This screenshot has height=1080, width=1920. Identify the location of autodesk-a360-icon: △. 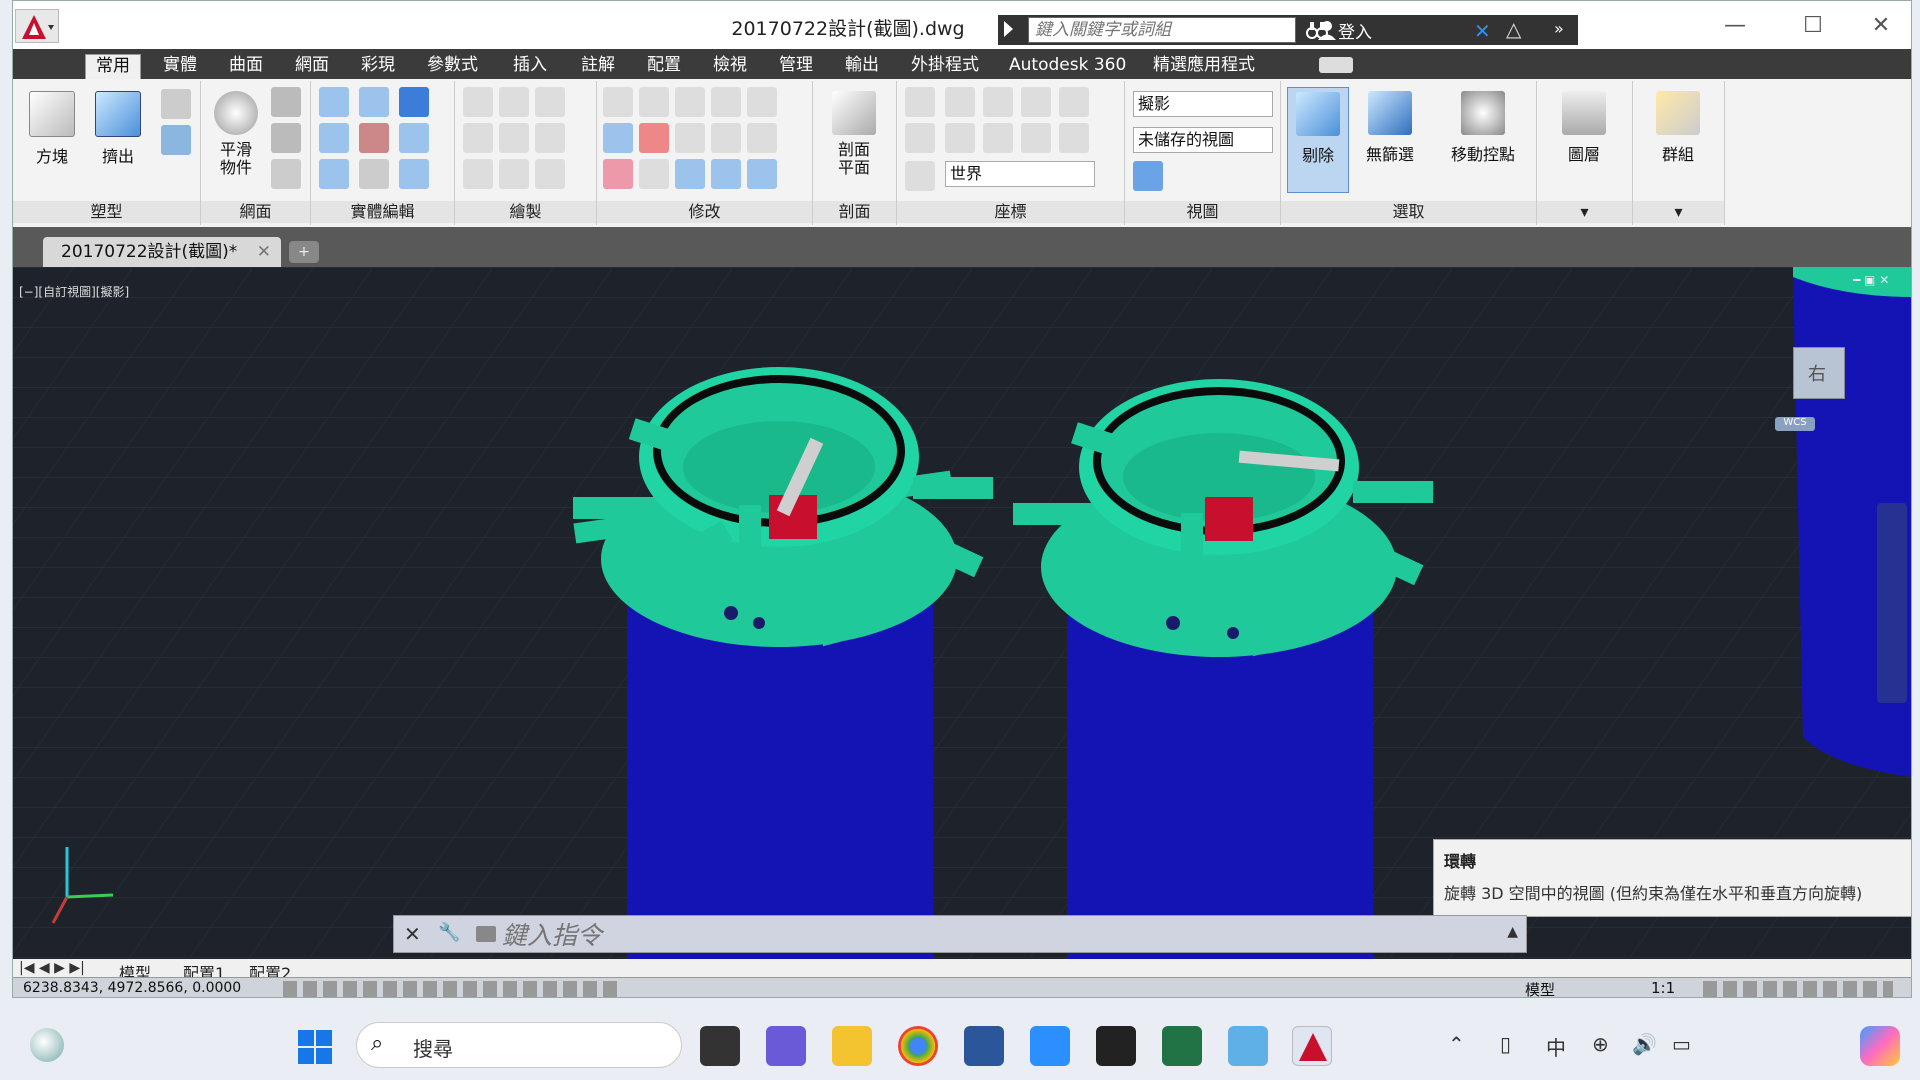
(1513, 29).